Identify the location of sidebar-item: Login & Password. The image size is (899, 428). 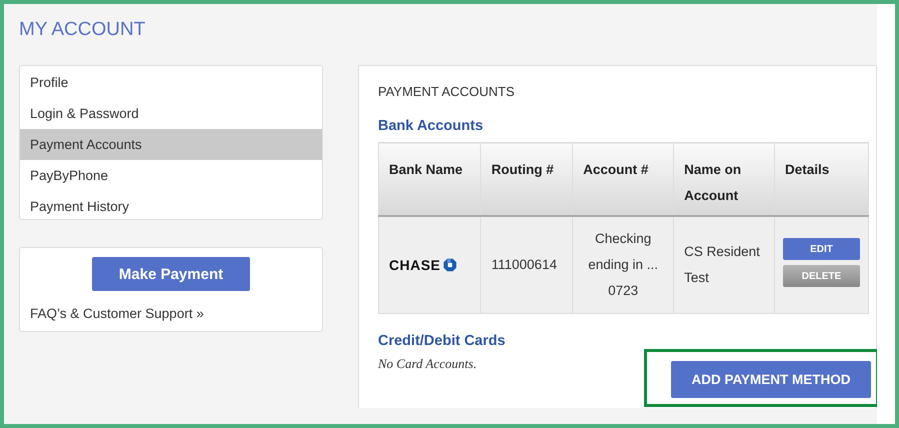
(171, 113).